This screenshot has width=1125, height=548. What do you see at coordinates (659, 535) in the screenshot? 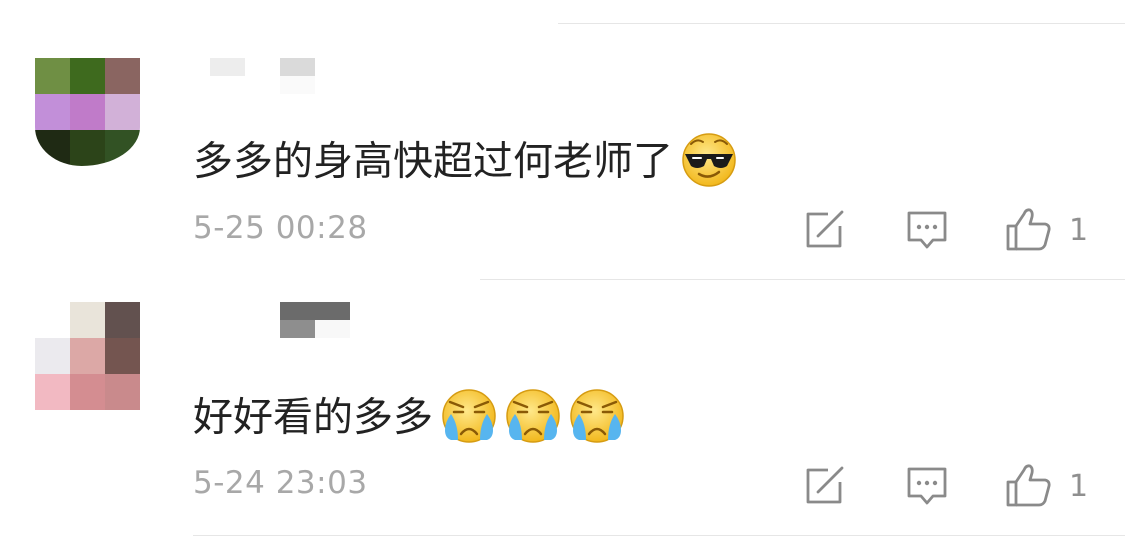
I see `bottom-divider` at bounding box center [659, 535].